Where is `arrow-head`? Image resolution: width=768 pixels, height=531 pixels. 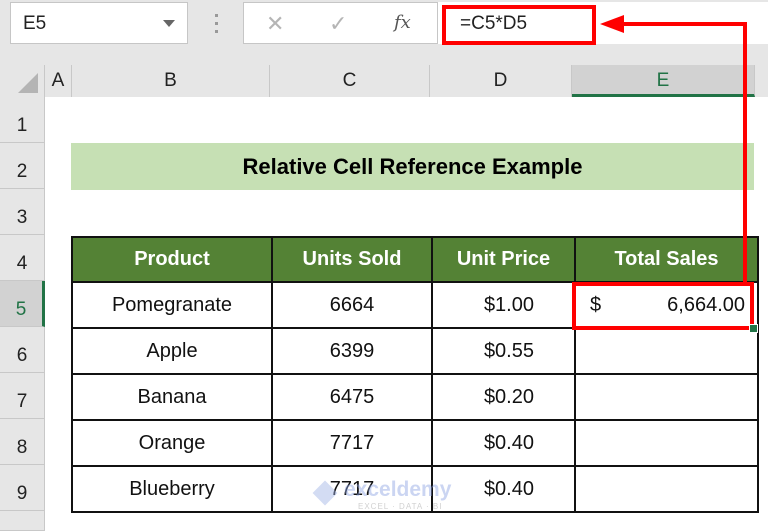 arrow-head is located at coordinates (612, 24).